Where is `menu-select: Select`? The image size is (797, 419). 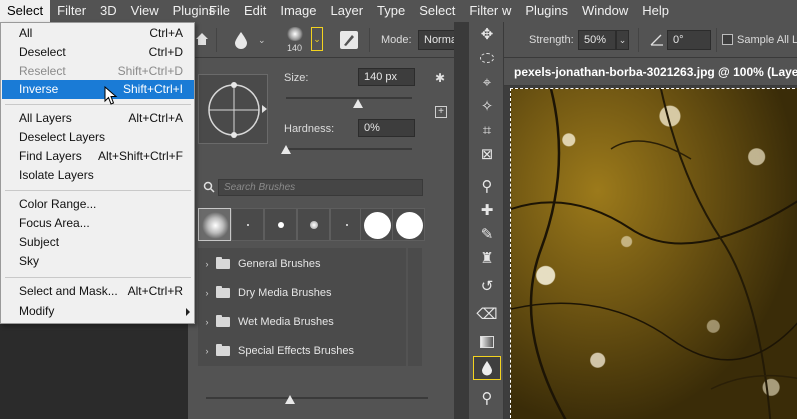 menu-select: Select is located at coordinates (437, 11).